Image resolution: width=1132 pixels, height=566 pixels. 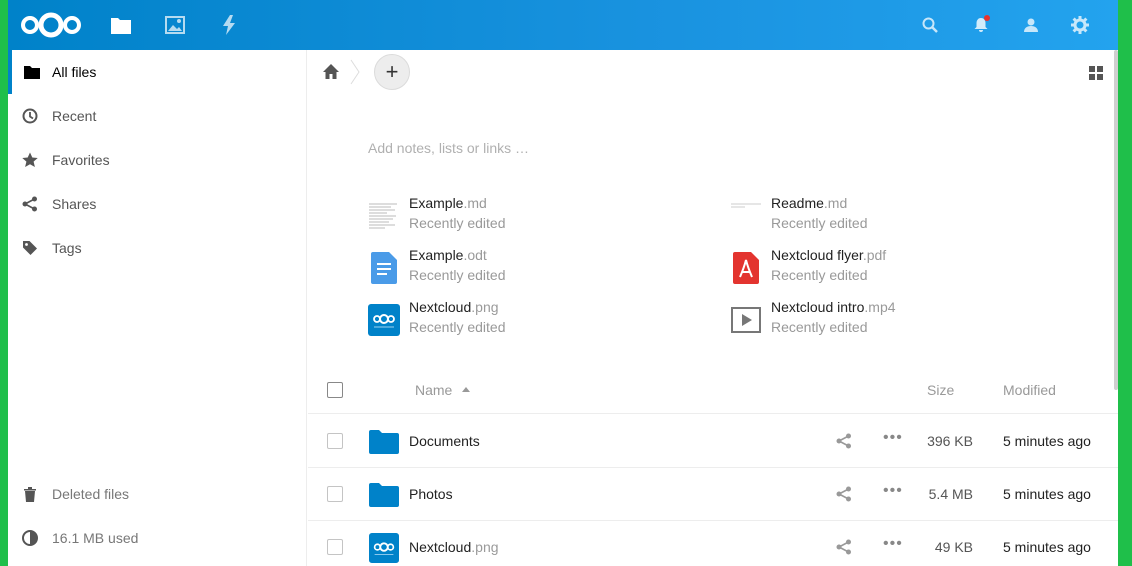 I want to click on sidebar-item-tags: Tags, so click(x=157, y=248).